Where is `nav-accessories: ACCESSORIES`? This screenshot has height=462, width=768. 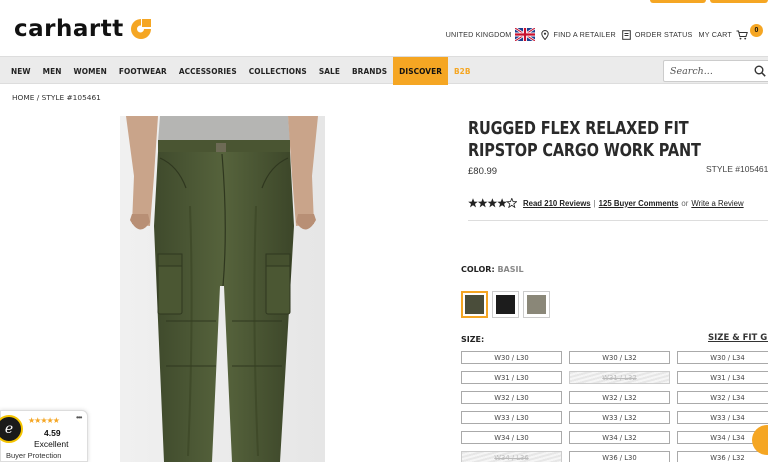
nav-accessories: ACCESSORIES is located at coordinates (208, 71).